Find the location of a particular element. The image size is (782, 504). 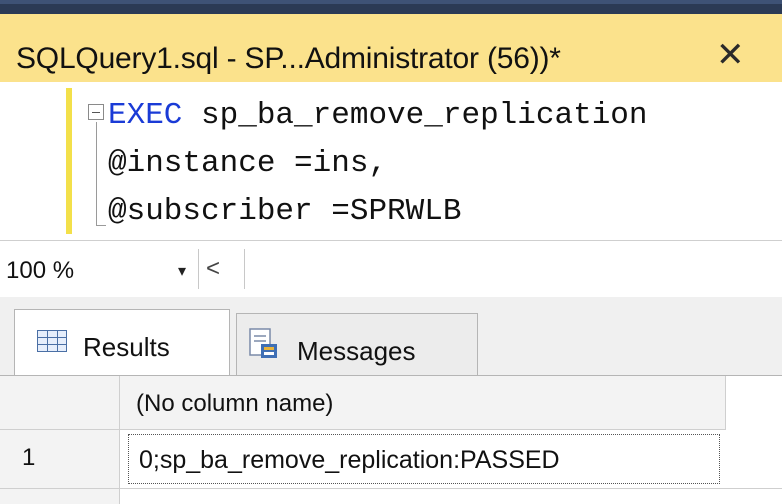

table-cell: 0;sp_ba_remove_replication:PASSED is located at coordinates (424, 459).